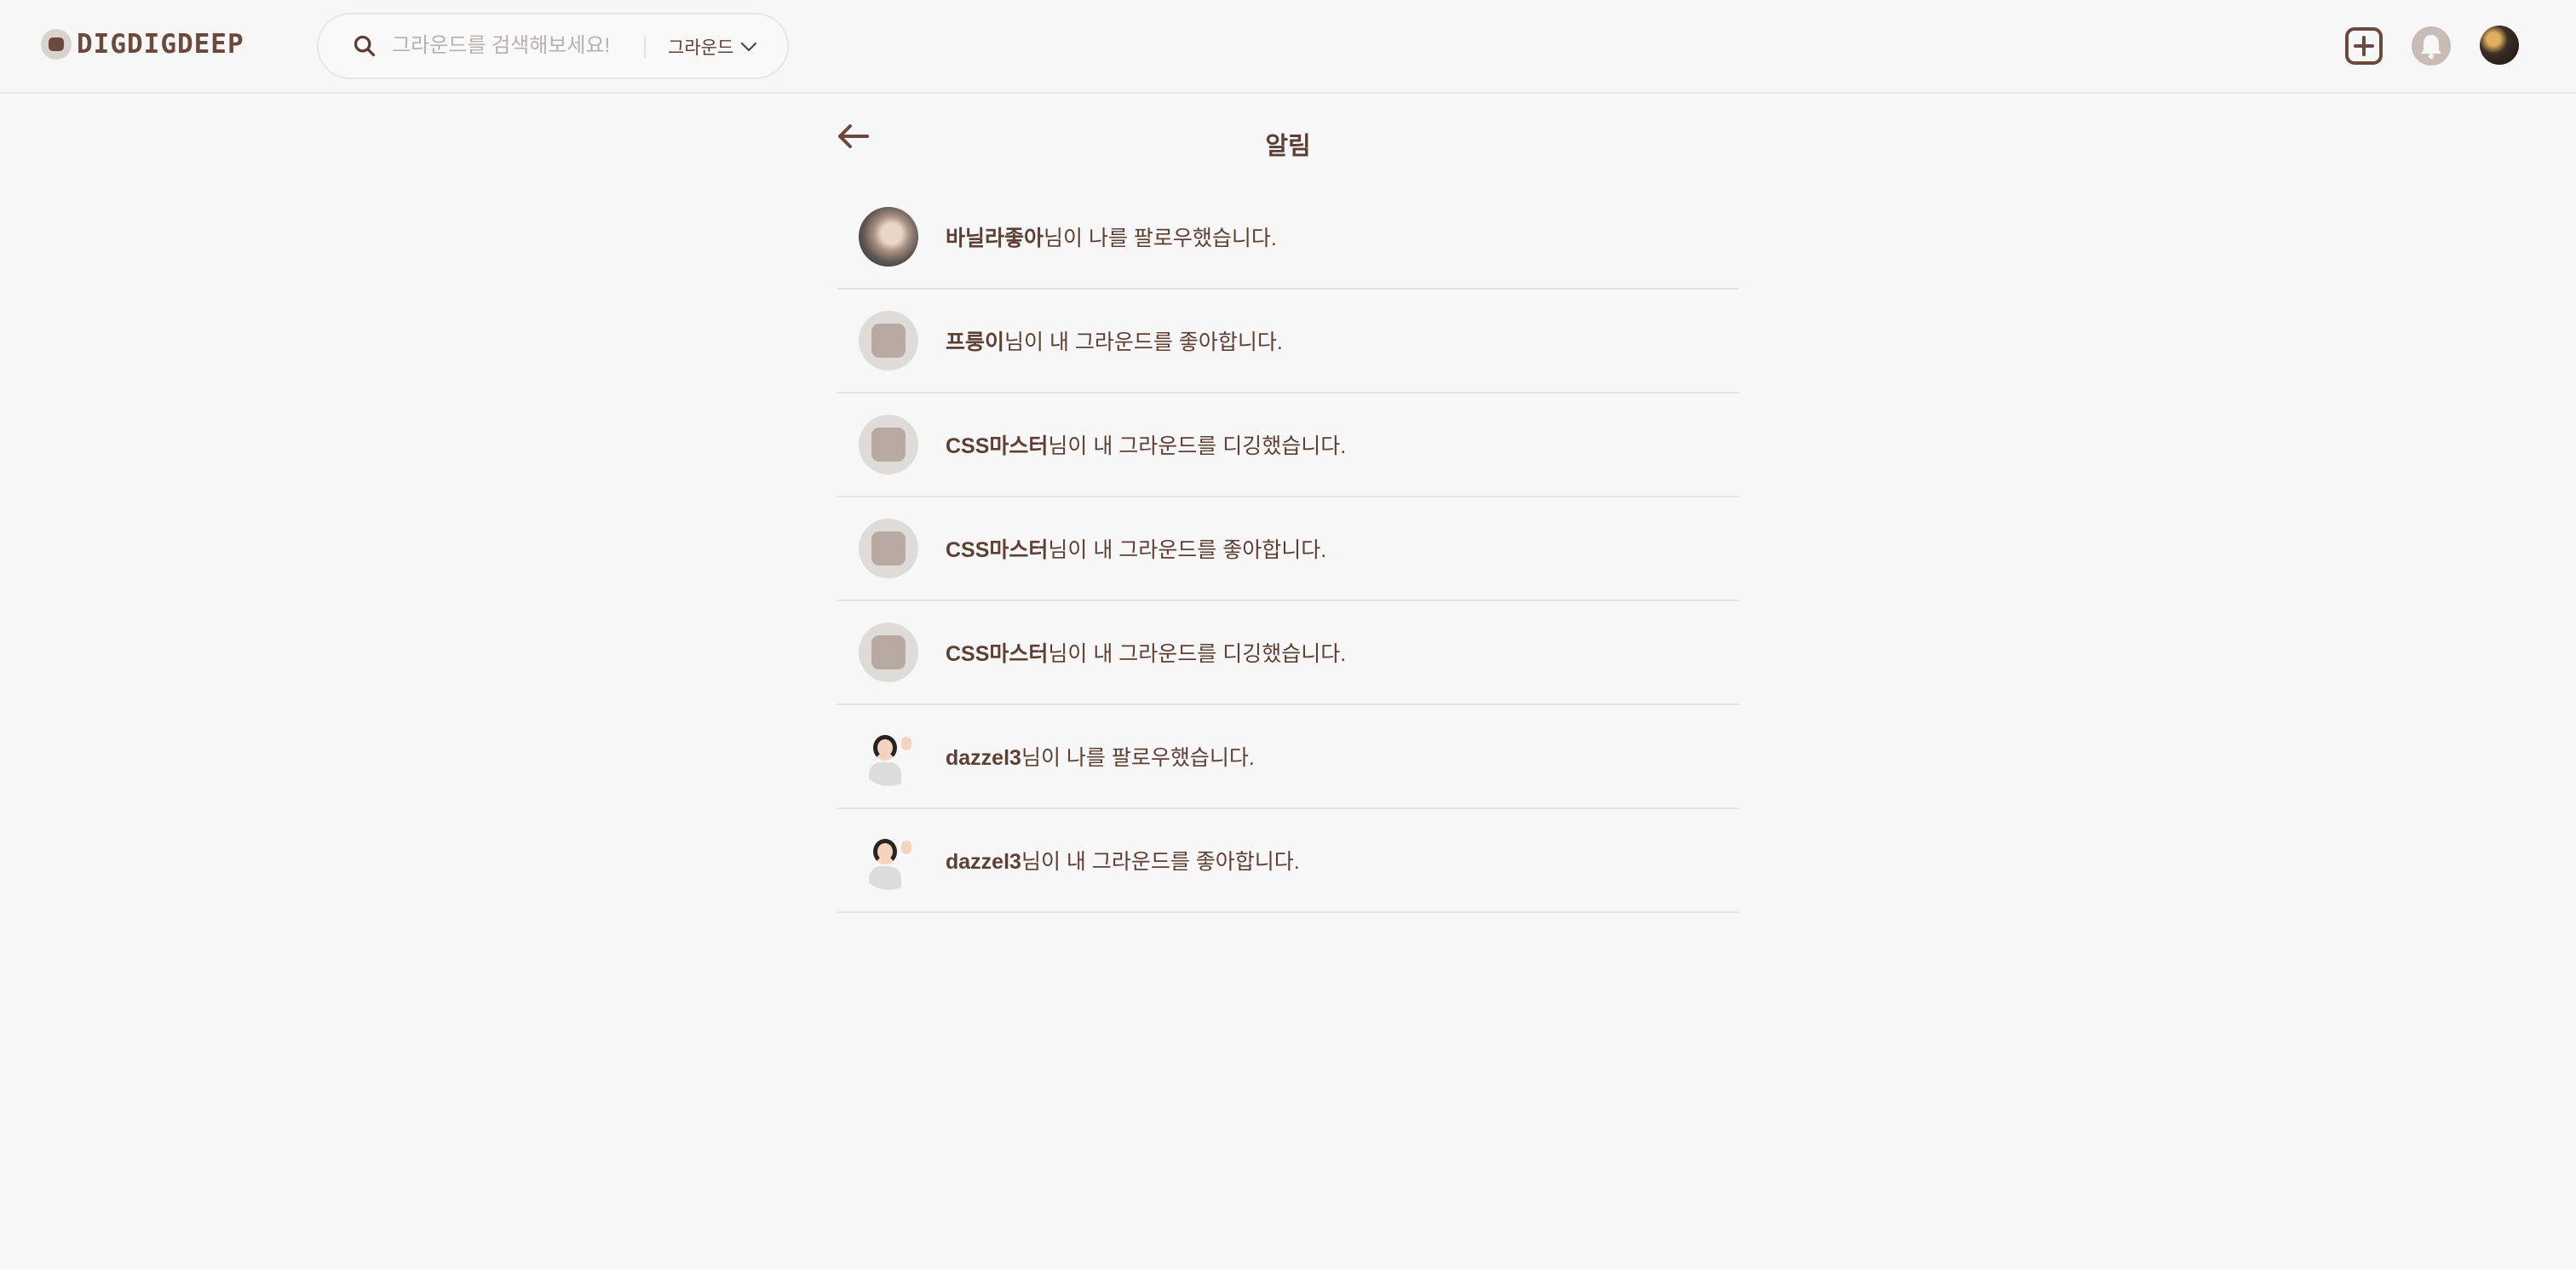 The height and width of the screenshot is (1269, 2576). I want to click on notification-item: dazzel3님이 내 그라운드를 좋아합니다., so click(1288, 861).